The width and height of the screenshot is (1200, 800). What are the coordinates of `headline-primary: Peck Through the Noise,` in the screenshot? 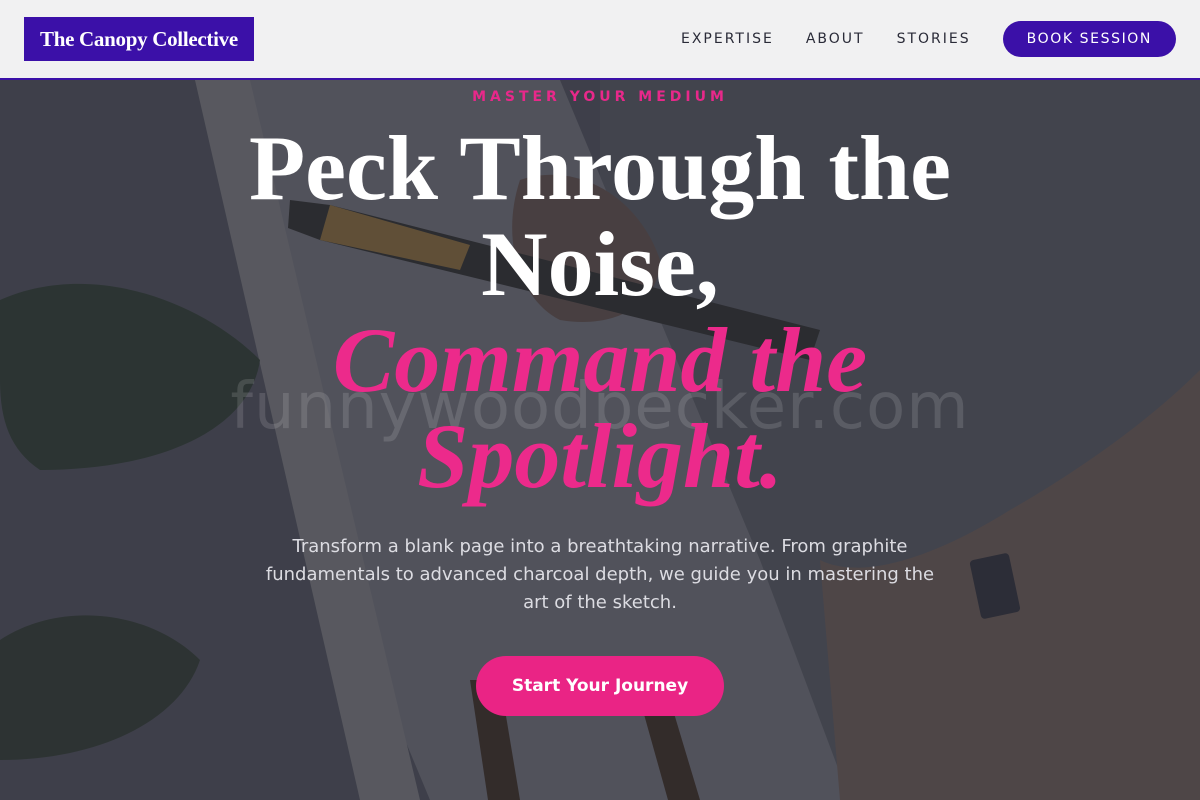 It's located at (600, 216).